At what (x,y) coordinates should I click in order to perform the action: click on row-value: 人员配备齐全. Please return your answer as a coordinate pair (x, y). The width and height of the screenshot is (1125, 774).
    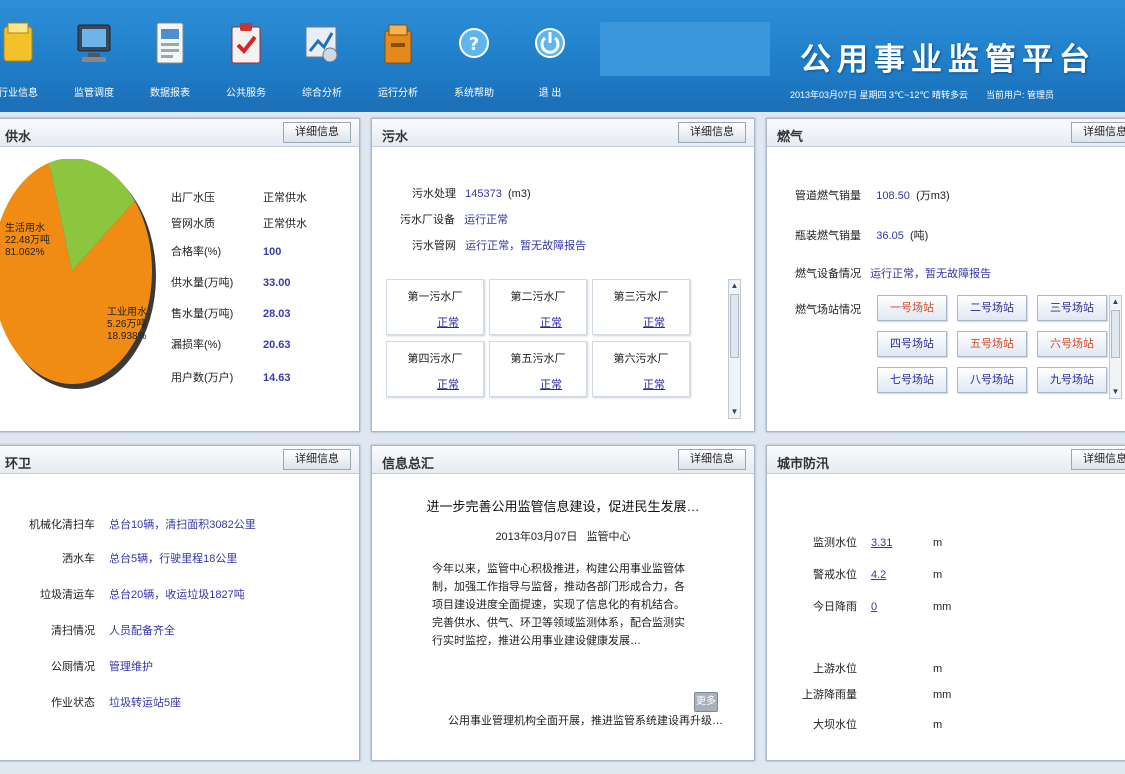
    Looking at the image, I should click on (142, 631).